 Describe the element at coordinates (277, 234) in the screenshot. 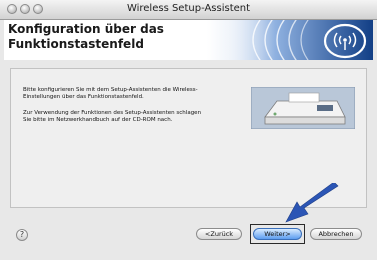

I see `next-button: Weiter>` at that location.